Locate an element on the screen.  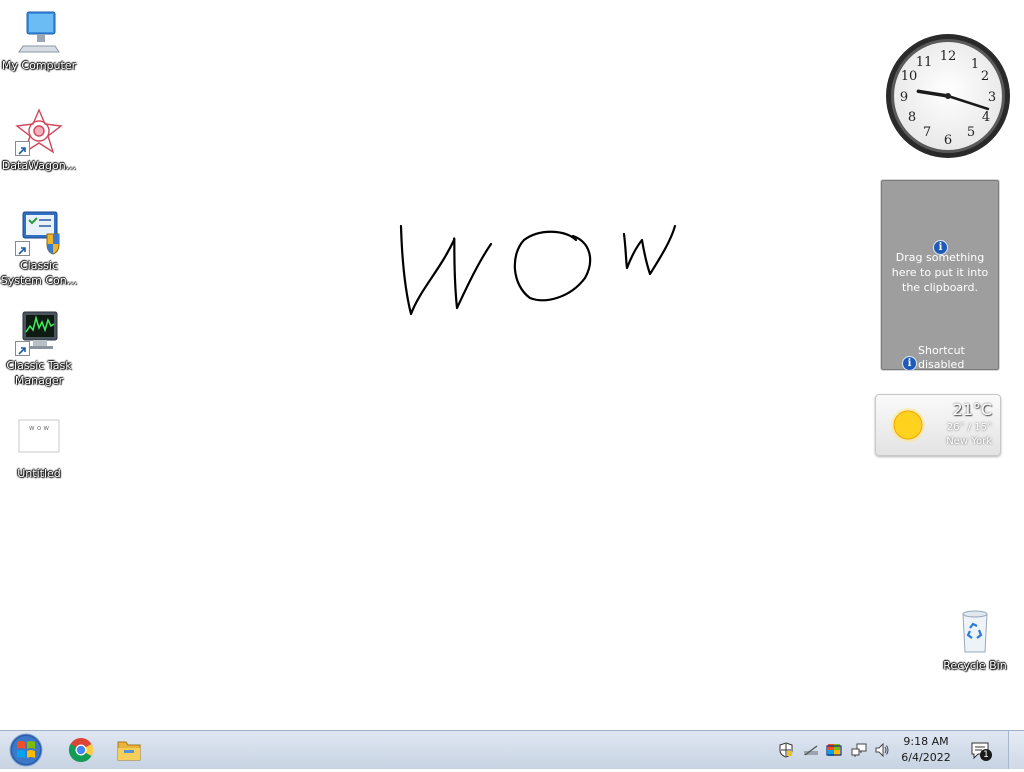
notification-count: 1 is located at coordinates (986, 755).